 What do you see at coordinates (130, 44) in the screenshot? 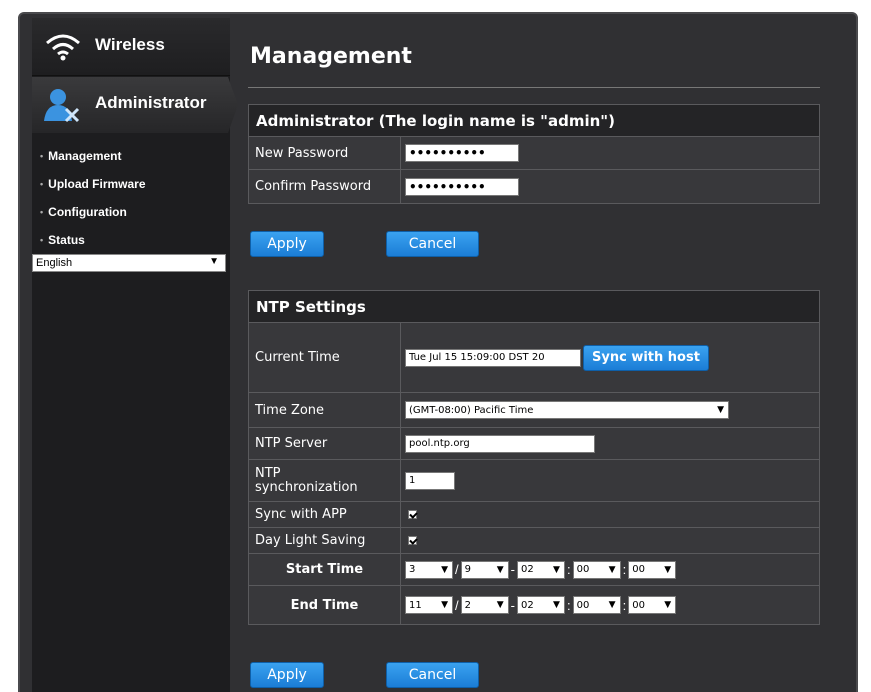
I see `nav-wireless-label: Wireless` at bounding box center [130, 44].